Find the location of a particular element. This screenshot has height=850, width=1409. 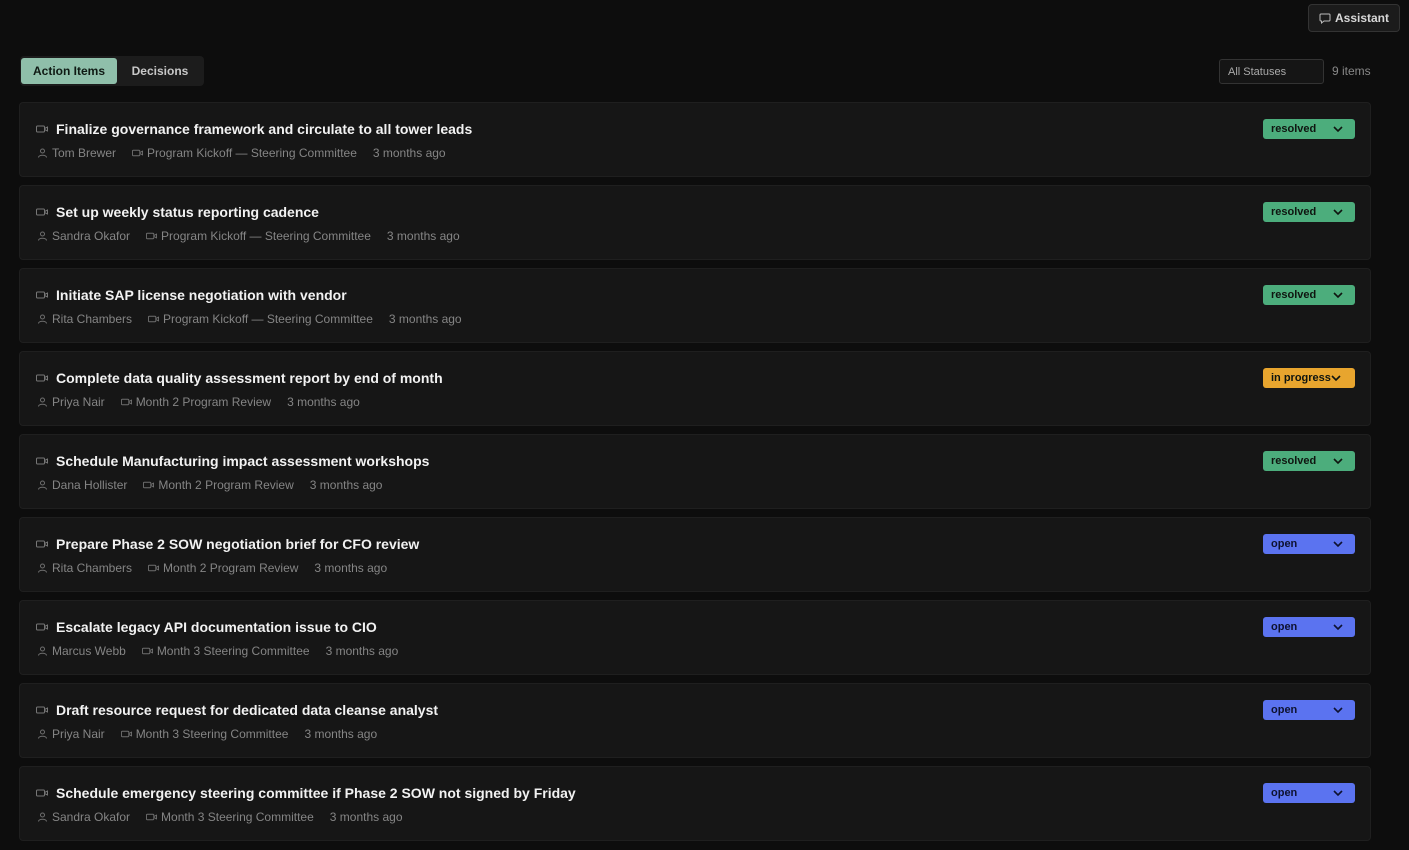

tab-action-items: Action Items is located at coordinates (69, 71).